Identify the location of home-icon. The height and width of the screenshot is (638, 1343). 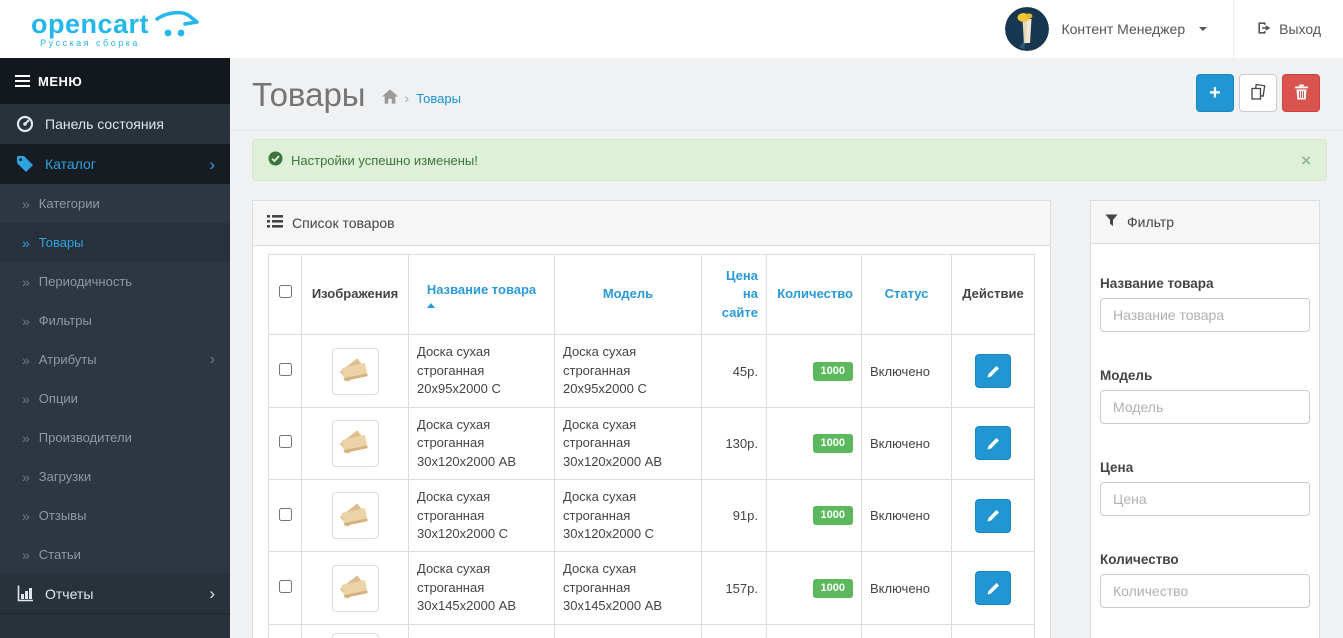
(389, 98).